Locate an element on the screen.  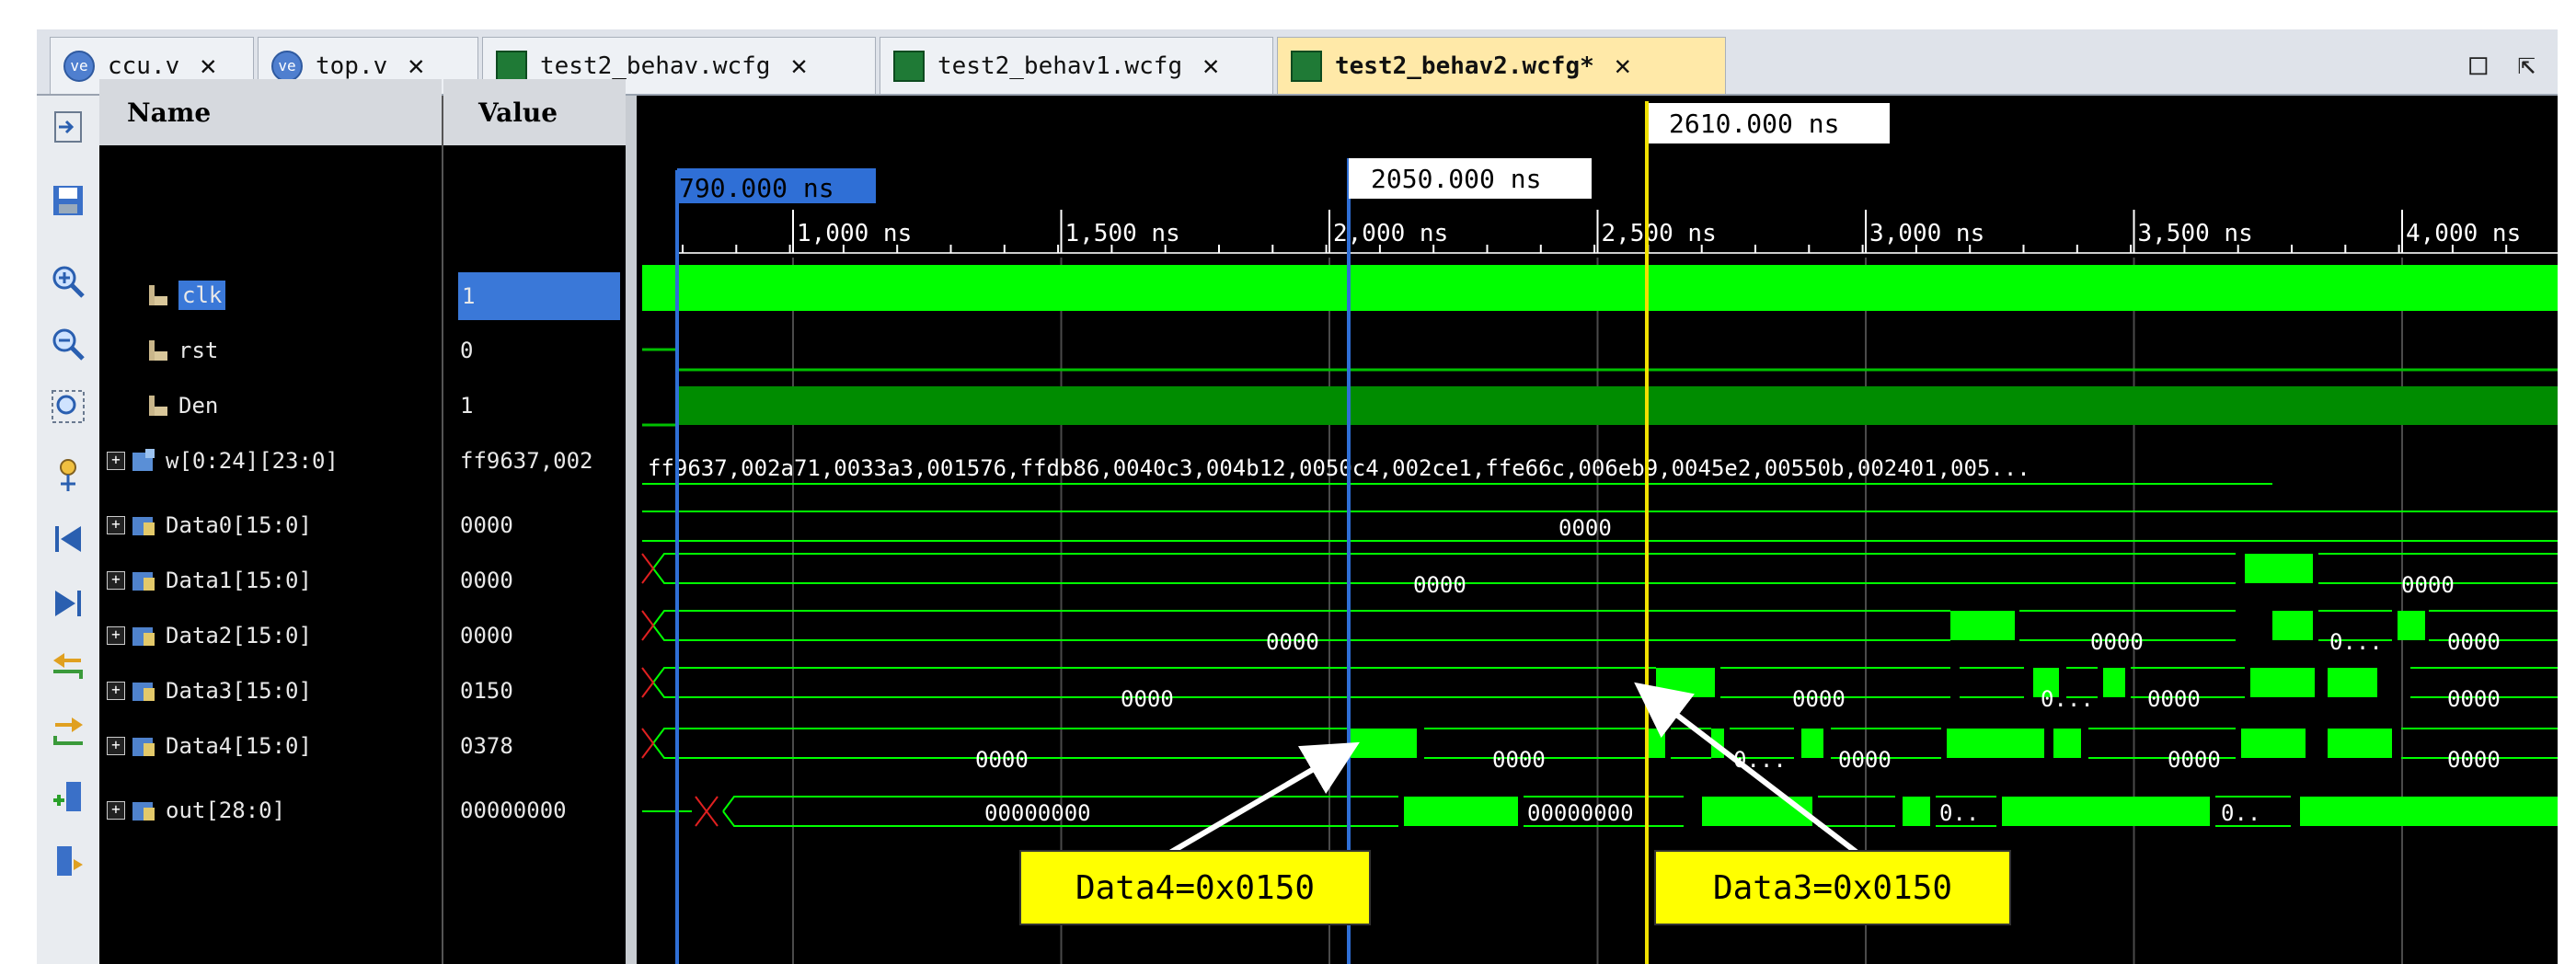
wave-data2: 0000 0000 0... 0000 is located at coordinates (1599, 632).